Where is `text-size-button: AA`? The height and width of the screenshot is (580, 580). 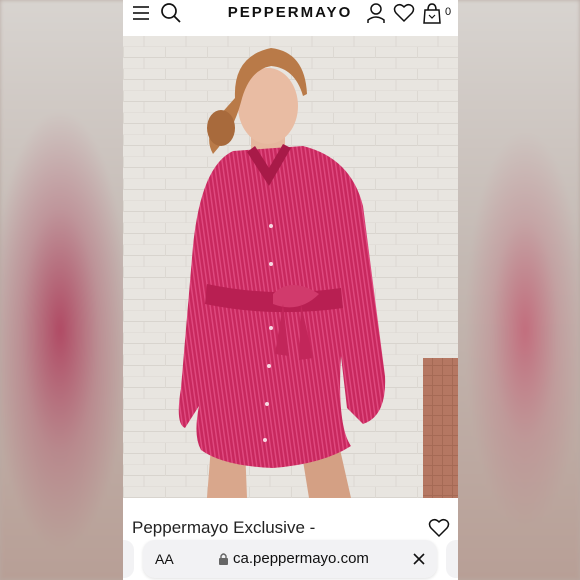 text-size-button: AA is located at coordinates (164, 559).